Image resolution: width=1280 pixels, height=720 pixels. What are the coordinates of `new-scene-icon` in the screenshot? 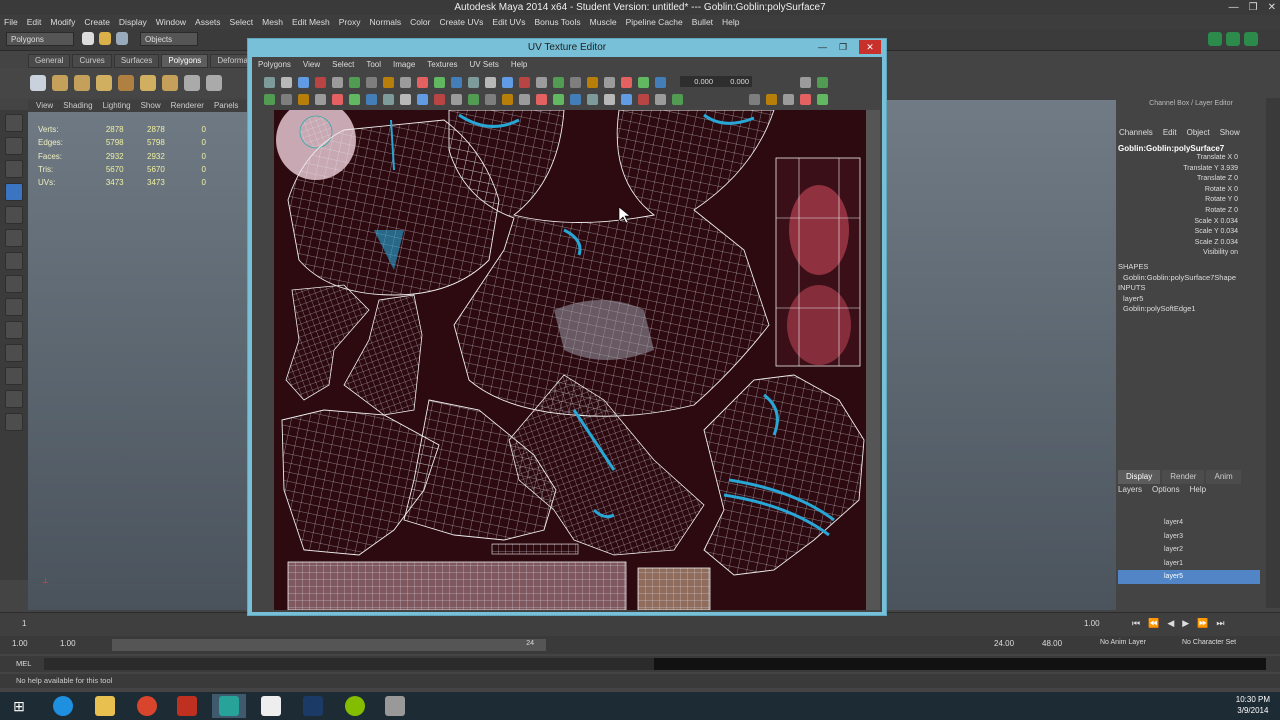 It's located at (88, 38).